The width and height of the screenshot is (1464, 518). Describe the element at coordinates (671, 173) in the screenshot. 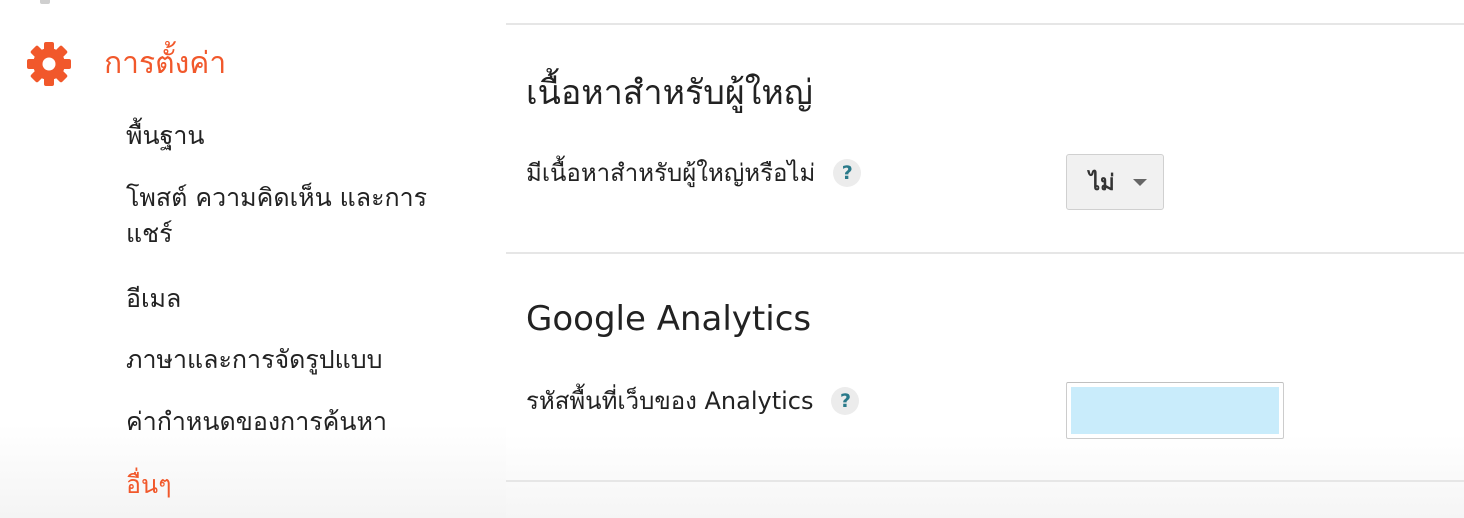

I see `adult-content-label: มีเนื้อหาสำหรับผู้ใหญ่หรือไม่` at that location.